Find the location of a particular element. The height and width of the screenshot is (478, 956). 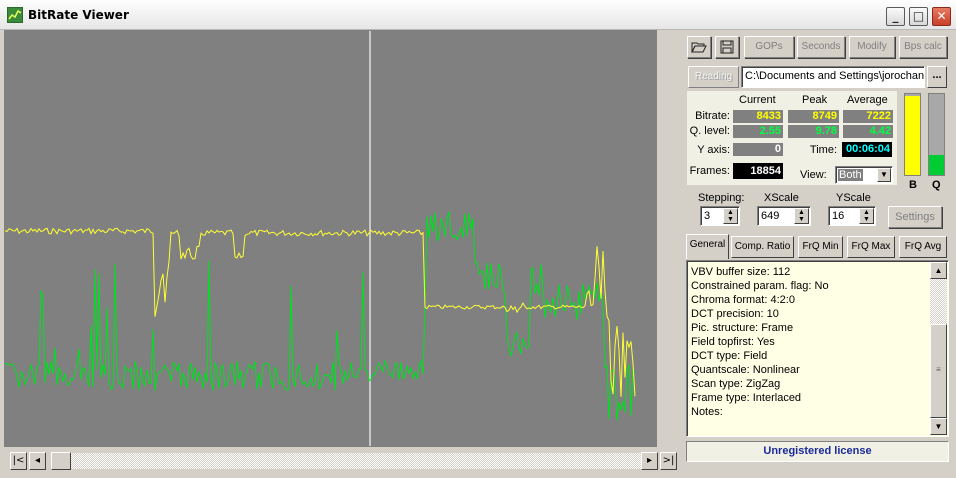

info-line: Frame type: Interlaced is located at coordinates (746, 398).